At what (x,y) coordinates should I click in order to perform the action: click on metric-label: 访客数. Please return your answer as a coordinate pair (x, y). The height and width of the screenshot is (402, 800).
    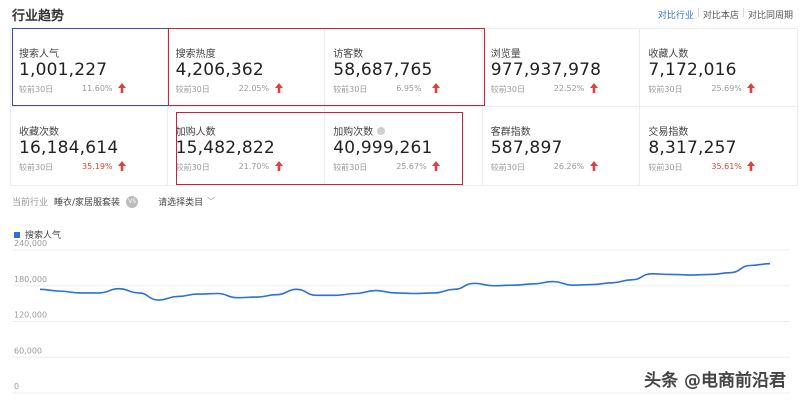
    Looking at the image, I should click on (348, 52).